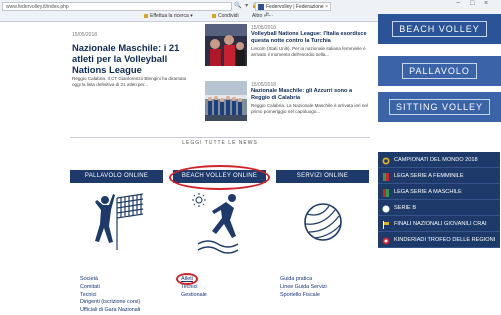  Describe the element at coordinates (472, 3) in the screenshot. I see `maximize-button: □` at that location.